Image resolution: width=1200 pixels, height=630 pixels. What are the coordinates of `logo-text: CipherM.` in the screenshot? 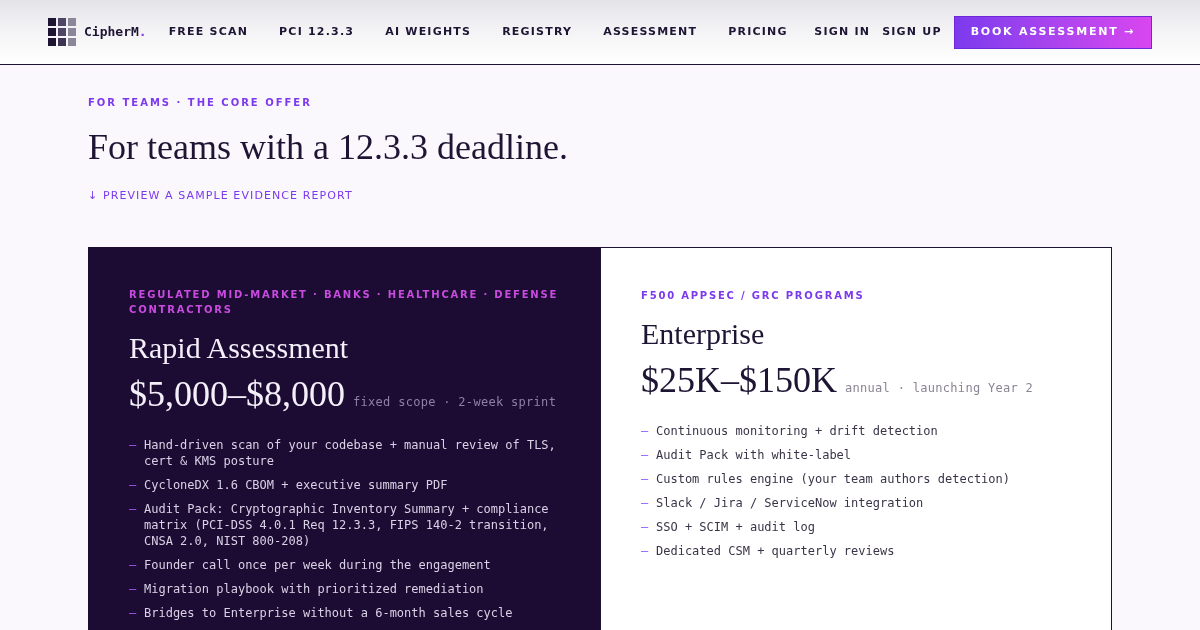 It's located at (115, 32).